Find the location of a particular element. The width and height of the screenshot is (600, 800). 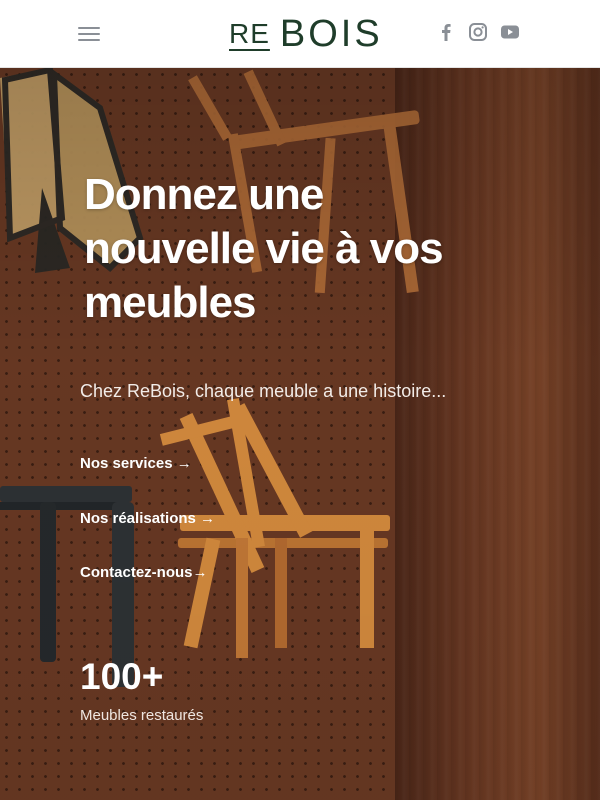

social-links is located at coordinates (478, 32).